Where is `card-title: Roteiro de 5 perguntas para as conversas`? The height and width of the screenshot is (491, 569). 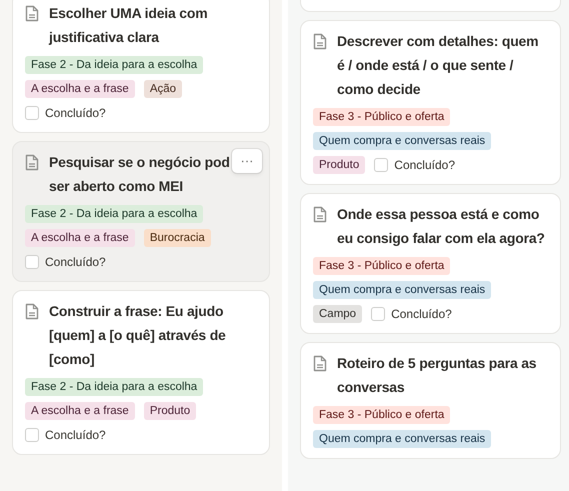
card-title: Roteiro de 5 perguntas para as conversas is located at coordinates (437, 375).